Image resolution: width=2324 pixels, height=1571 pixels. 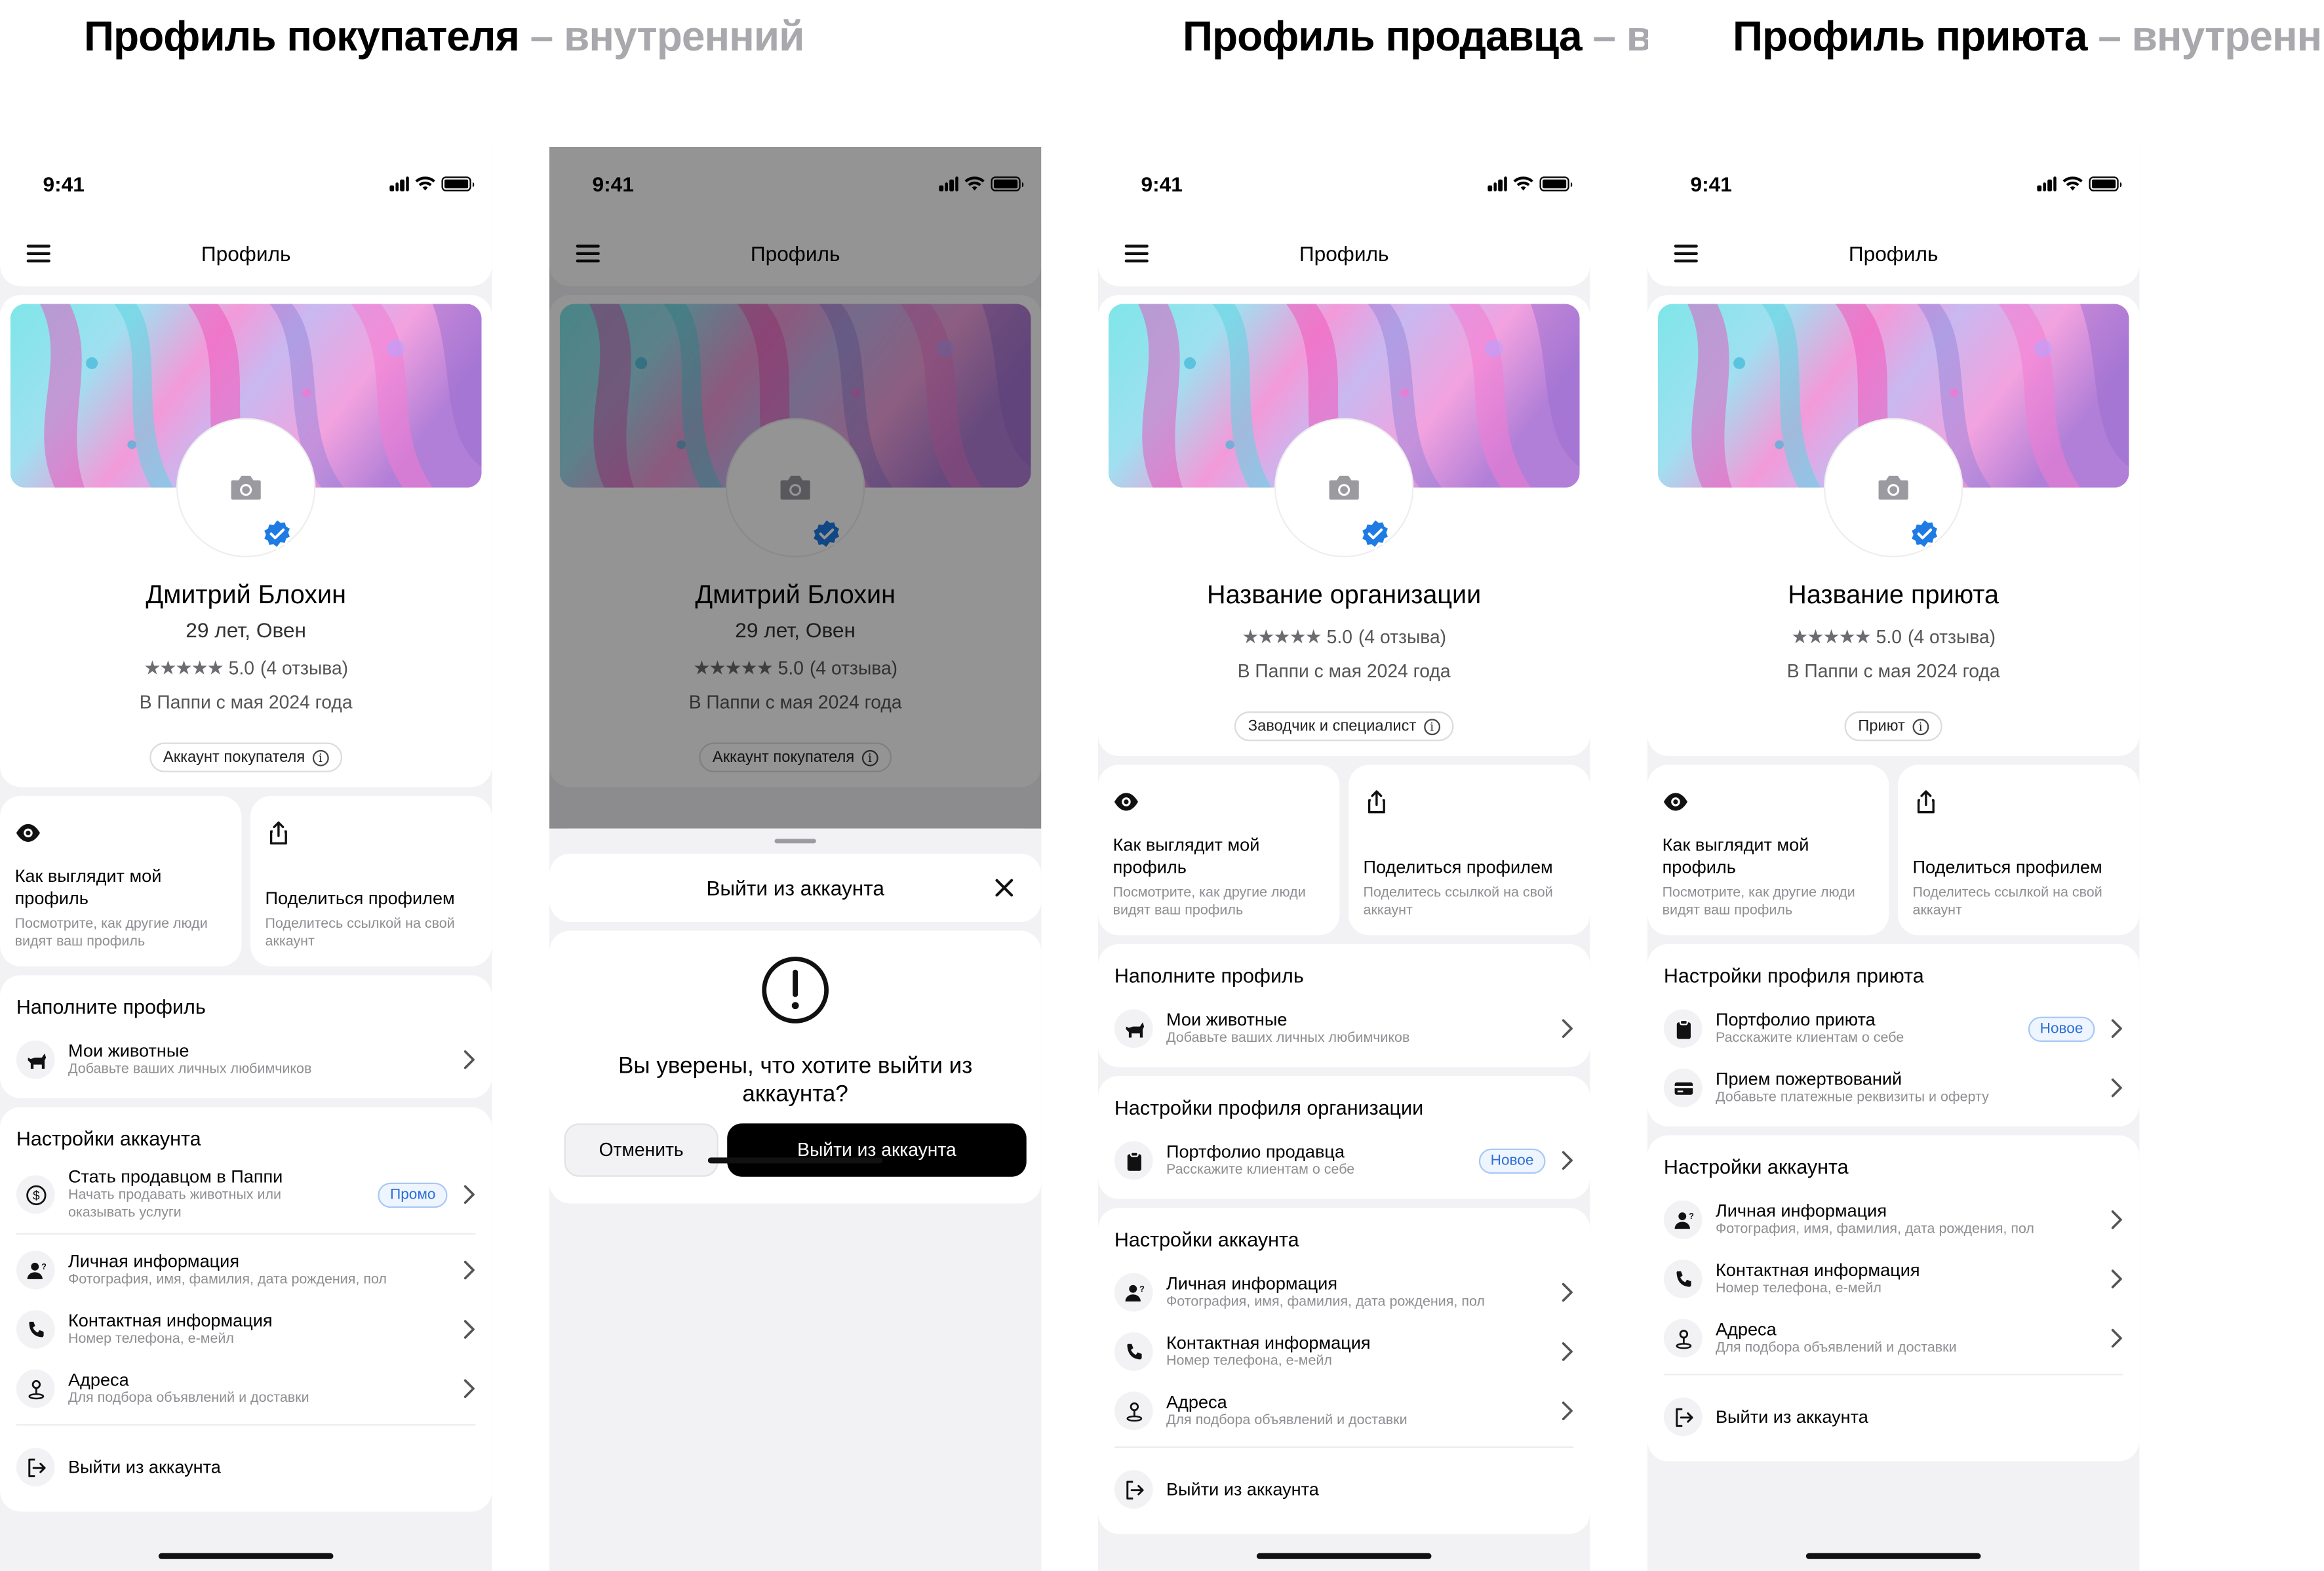 What do you see at coordinates (641, 1150) in the screenshot?
I see `cancel-button: Отменить` at bounding box center [641, 1150].